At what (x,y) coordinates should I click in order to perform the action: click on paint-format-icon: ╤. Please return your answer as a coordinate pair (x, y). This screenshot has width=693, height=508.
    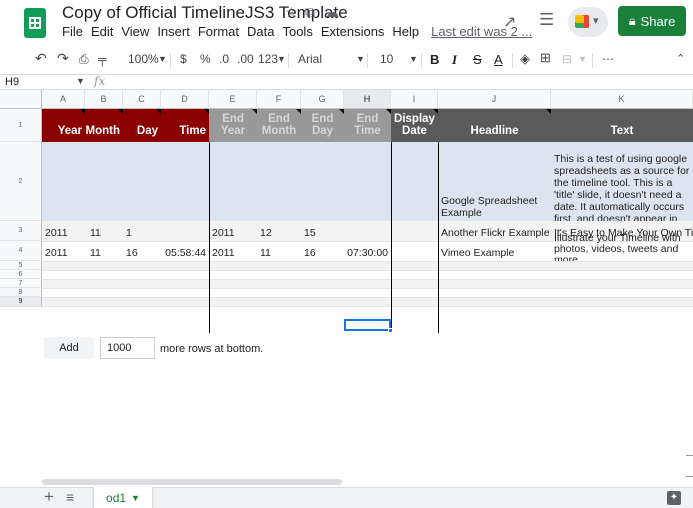
    Looking at the image, I should click on (102, 59).